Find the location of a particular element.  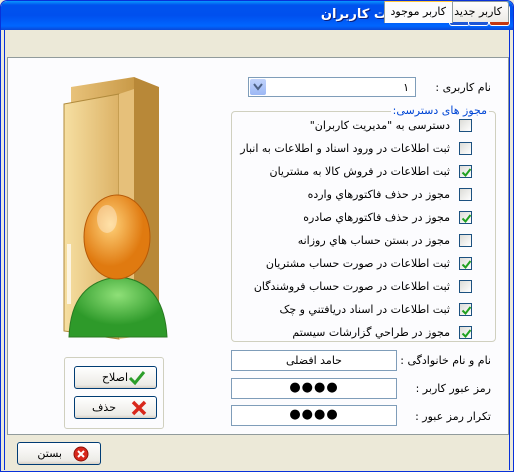

fullname-field: حامد افضلی is located at coordinates (314, 360).